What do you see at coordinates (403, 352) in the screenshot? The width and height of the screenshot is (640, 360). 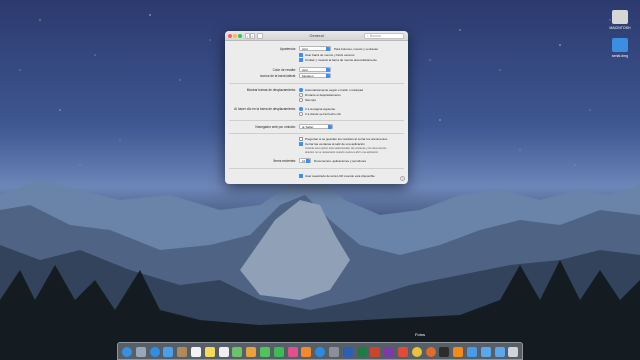 I see `gmail-icon` at bounding box center [403, 352].